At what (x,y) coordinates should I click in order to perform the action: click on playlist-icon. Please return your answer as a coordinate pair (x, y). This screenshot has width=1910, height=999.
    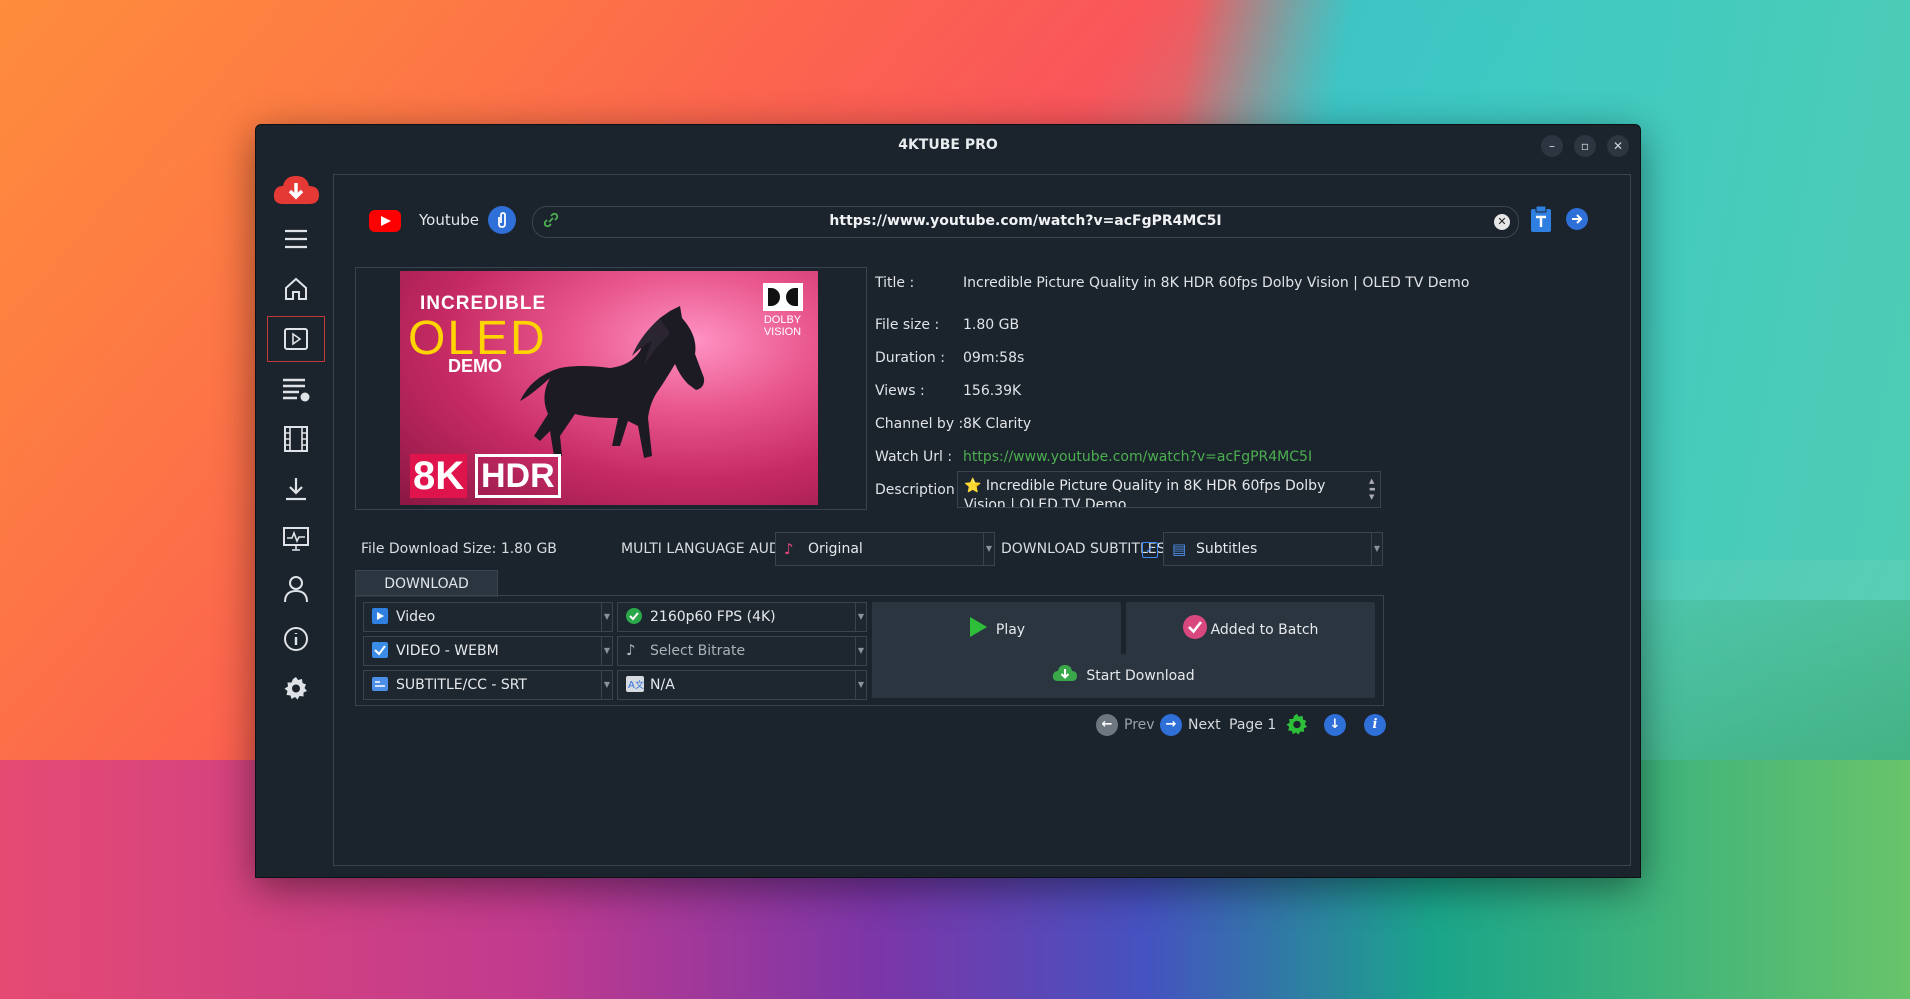
    Looking at the image, I should click on (296, 389).